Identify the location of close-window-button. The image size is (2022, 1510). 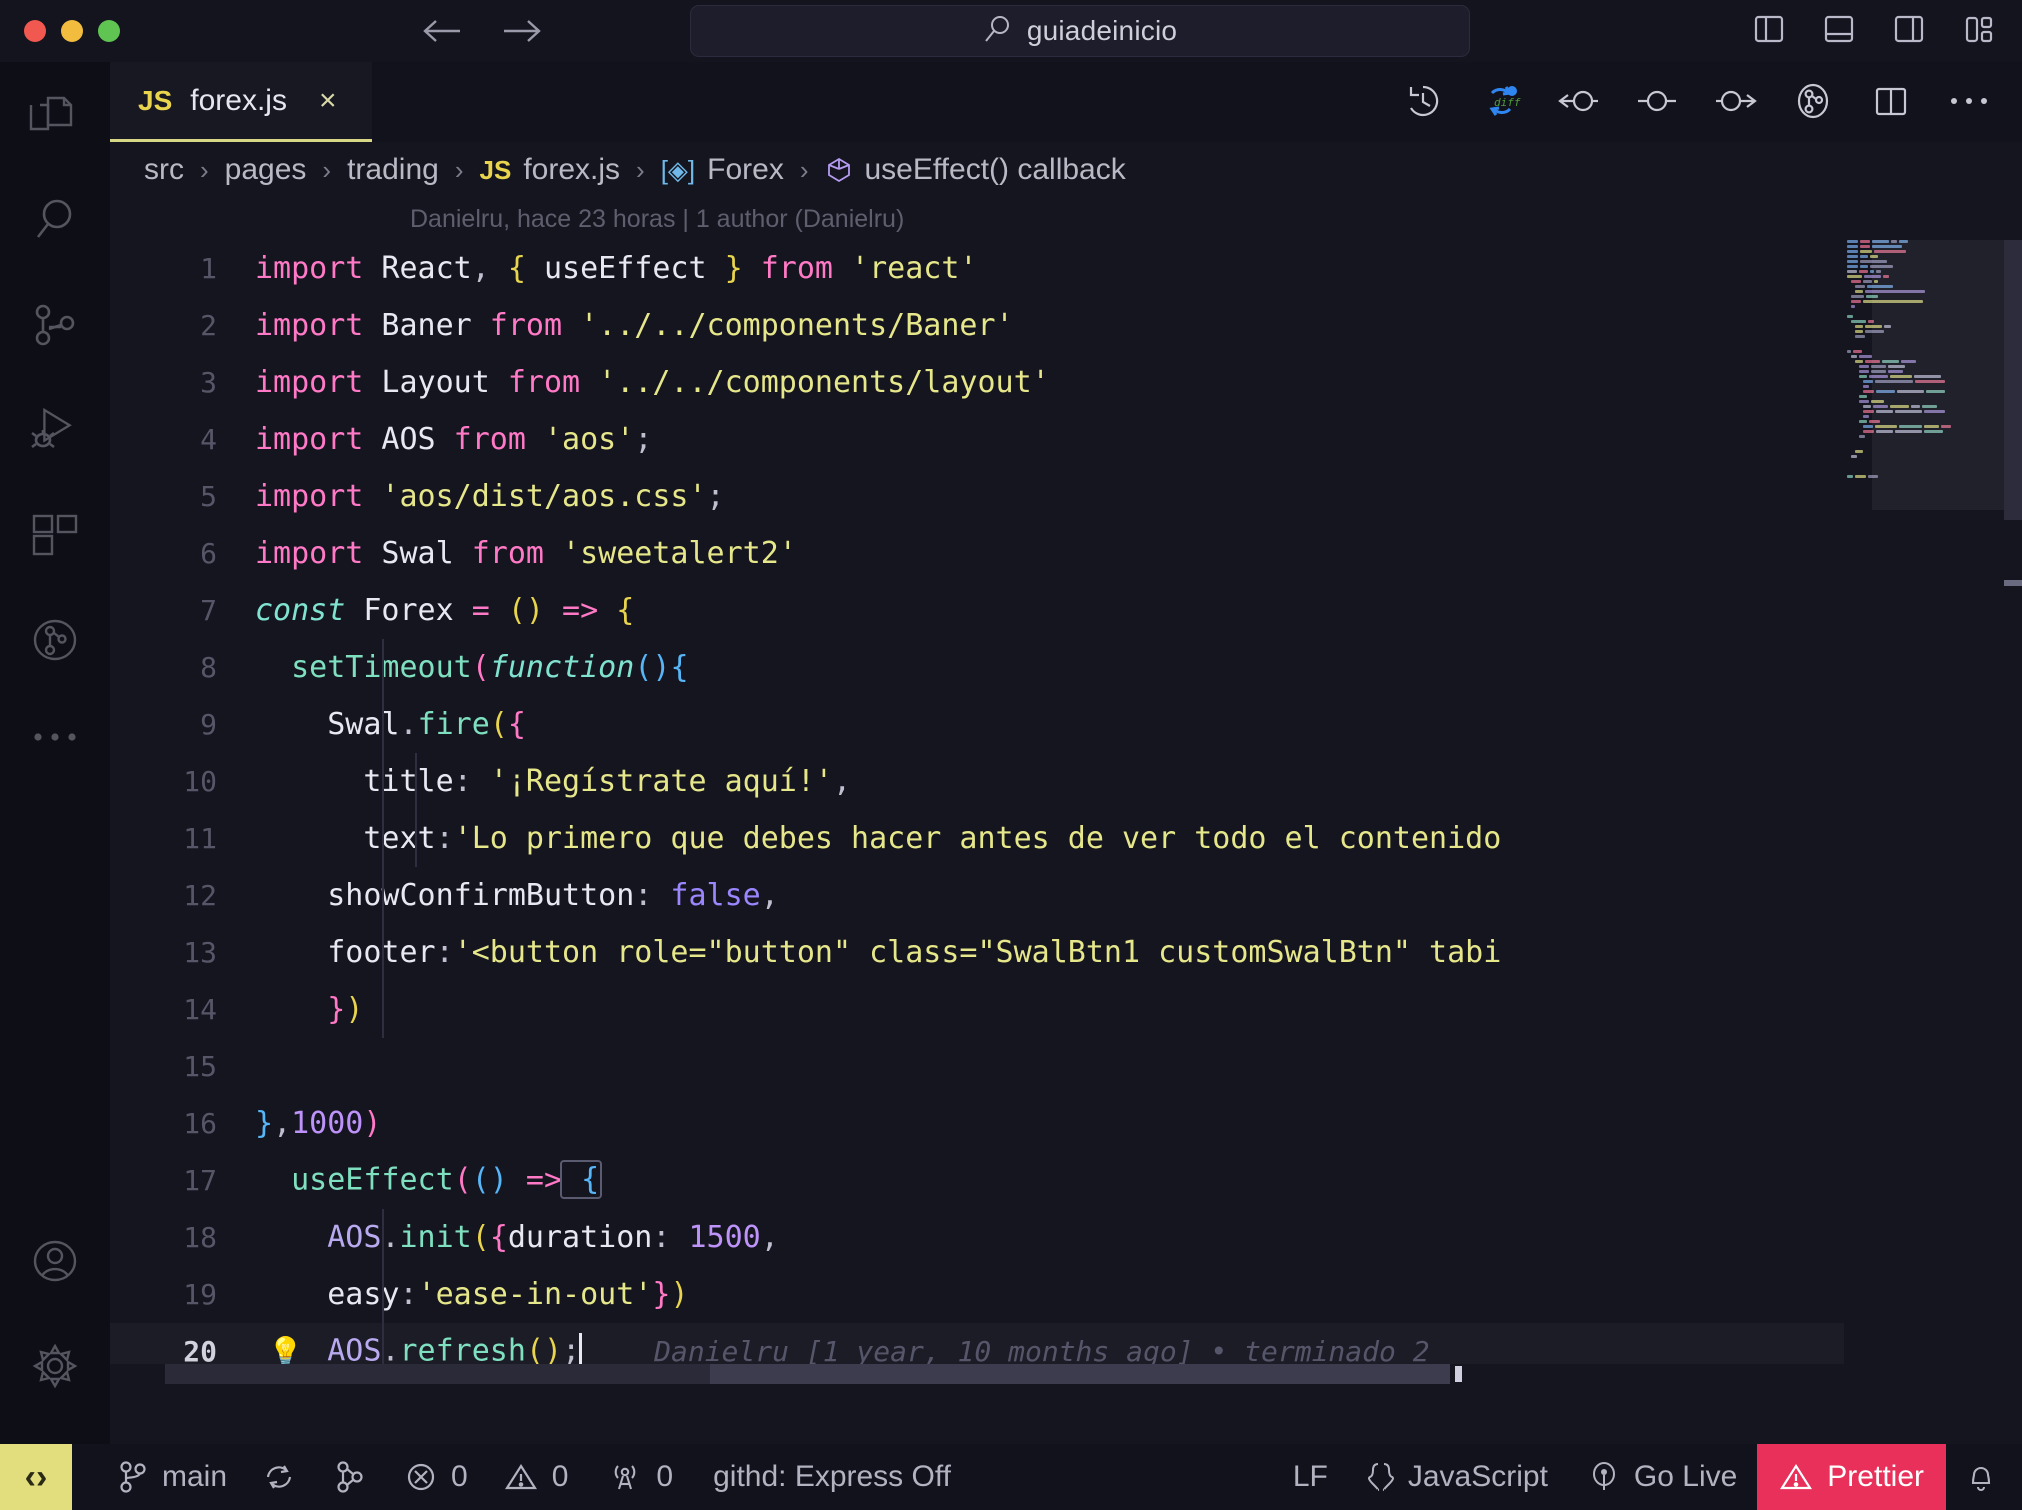
(35, 31).